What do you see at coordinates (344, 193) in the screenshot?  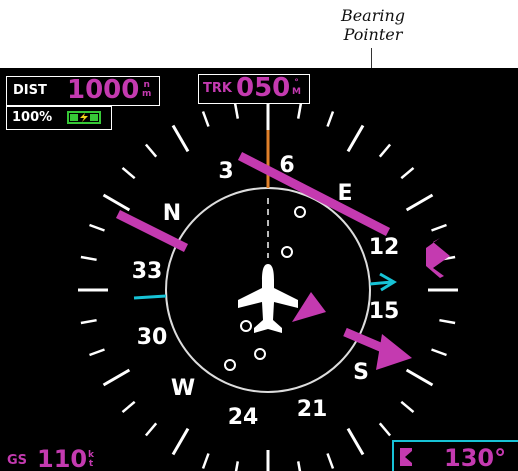 I see `compass-label-e: E` at bounding box center [344, 193].